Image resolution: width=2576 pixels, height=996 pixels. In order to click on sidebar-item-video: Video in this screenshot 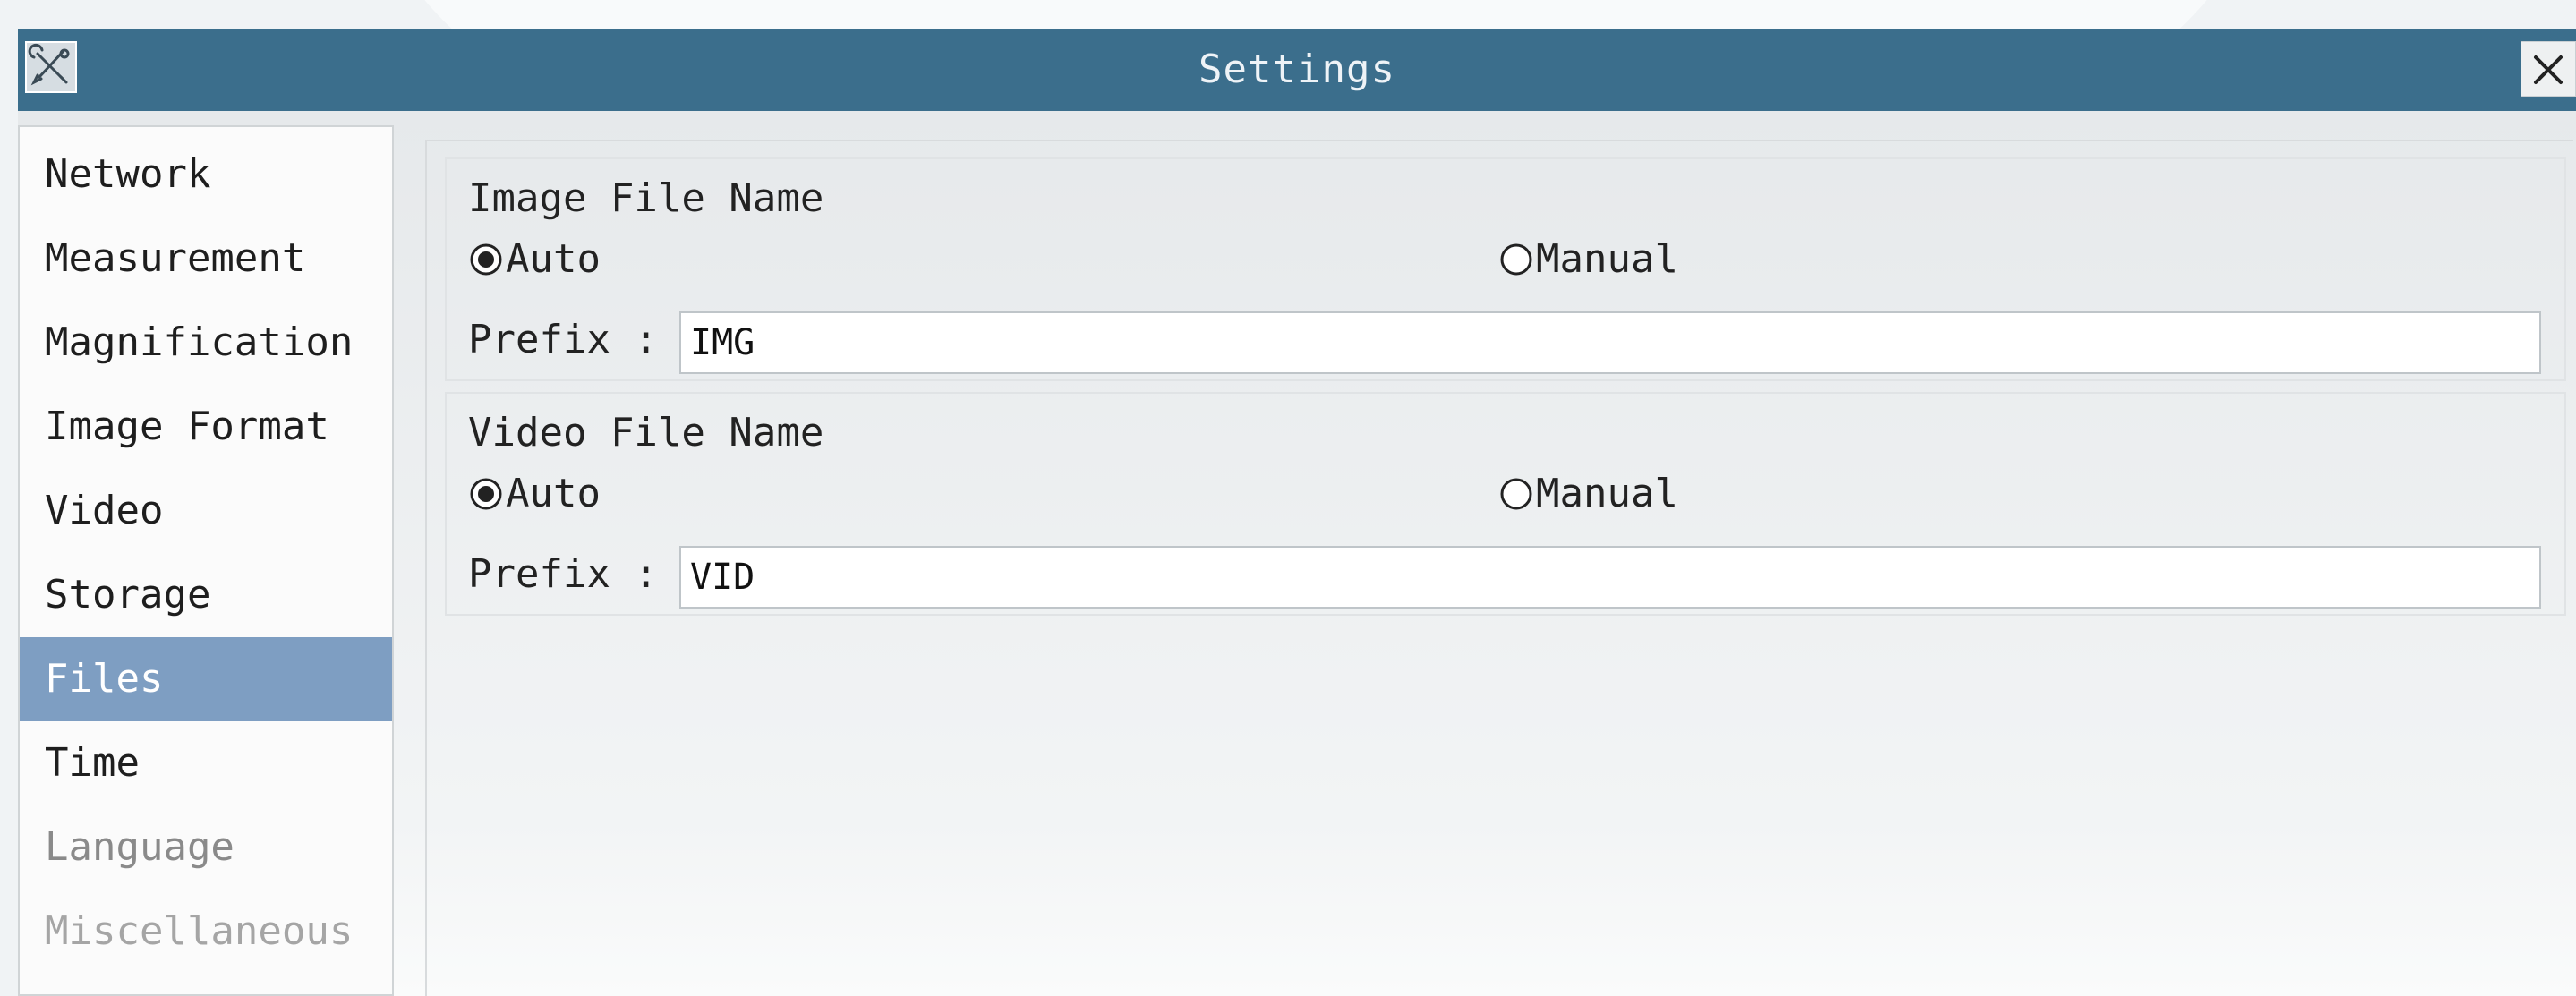, I will do `click(206, 511)`.